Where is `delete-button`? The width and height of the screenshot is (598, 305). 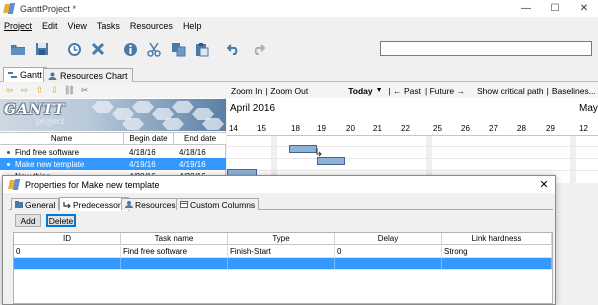
delete-button is located at coordinates (98, 49).